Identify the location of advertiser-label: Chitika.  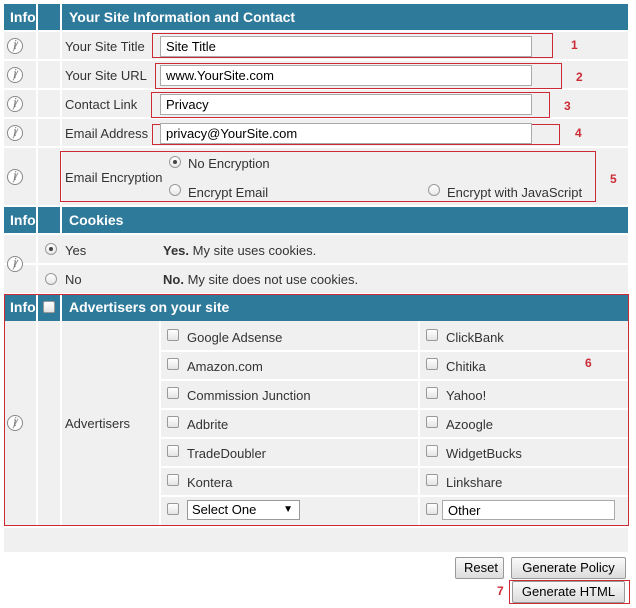
(466, 366).